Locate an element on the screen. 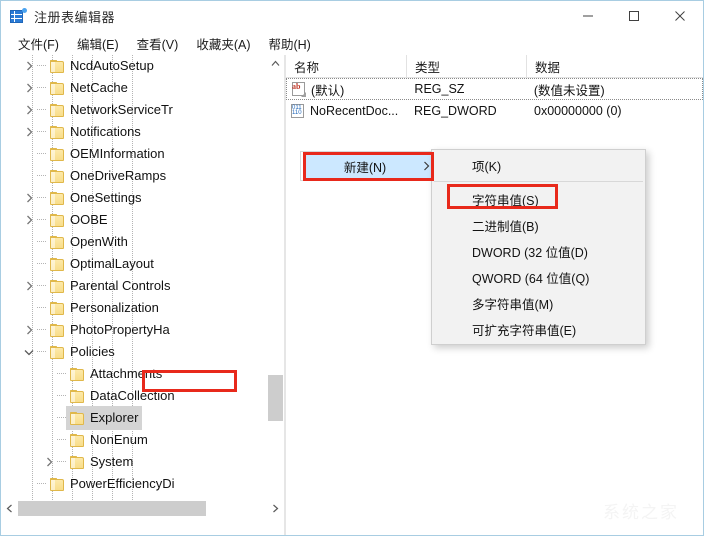 This screenshot has height=536, width=704. tree-item-content: System is located at coordinates (101, 462).